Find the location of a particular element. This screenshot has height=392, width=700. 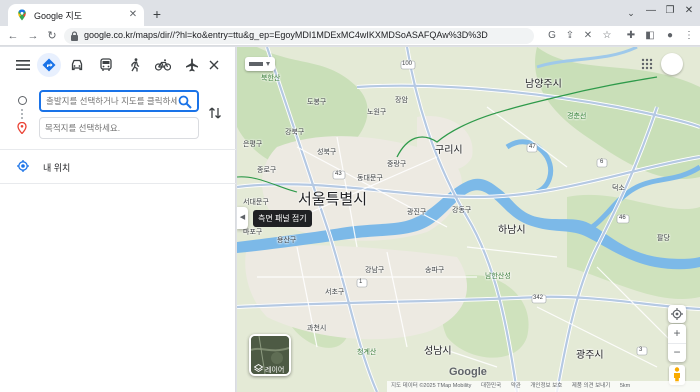

map-label-gwacheon: 과천시 is located at coordinates (317, 328).